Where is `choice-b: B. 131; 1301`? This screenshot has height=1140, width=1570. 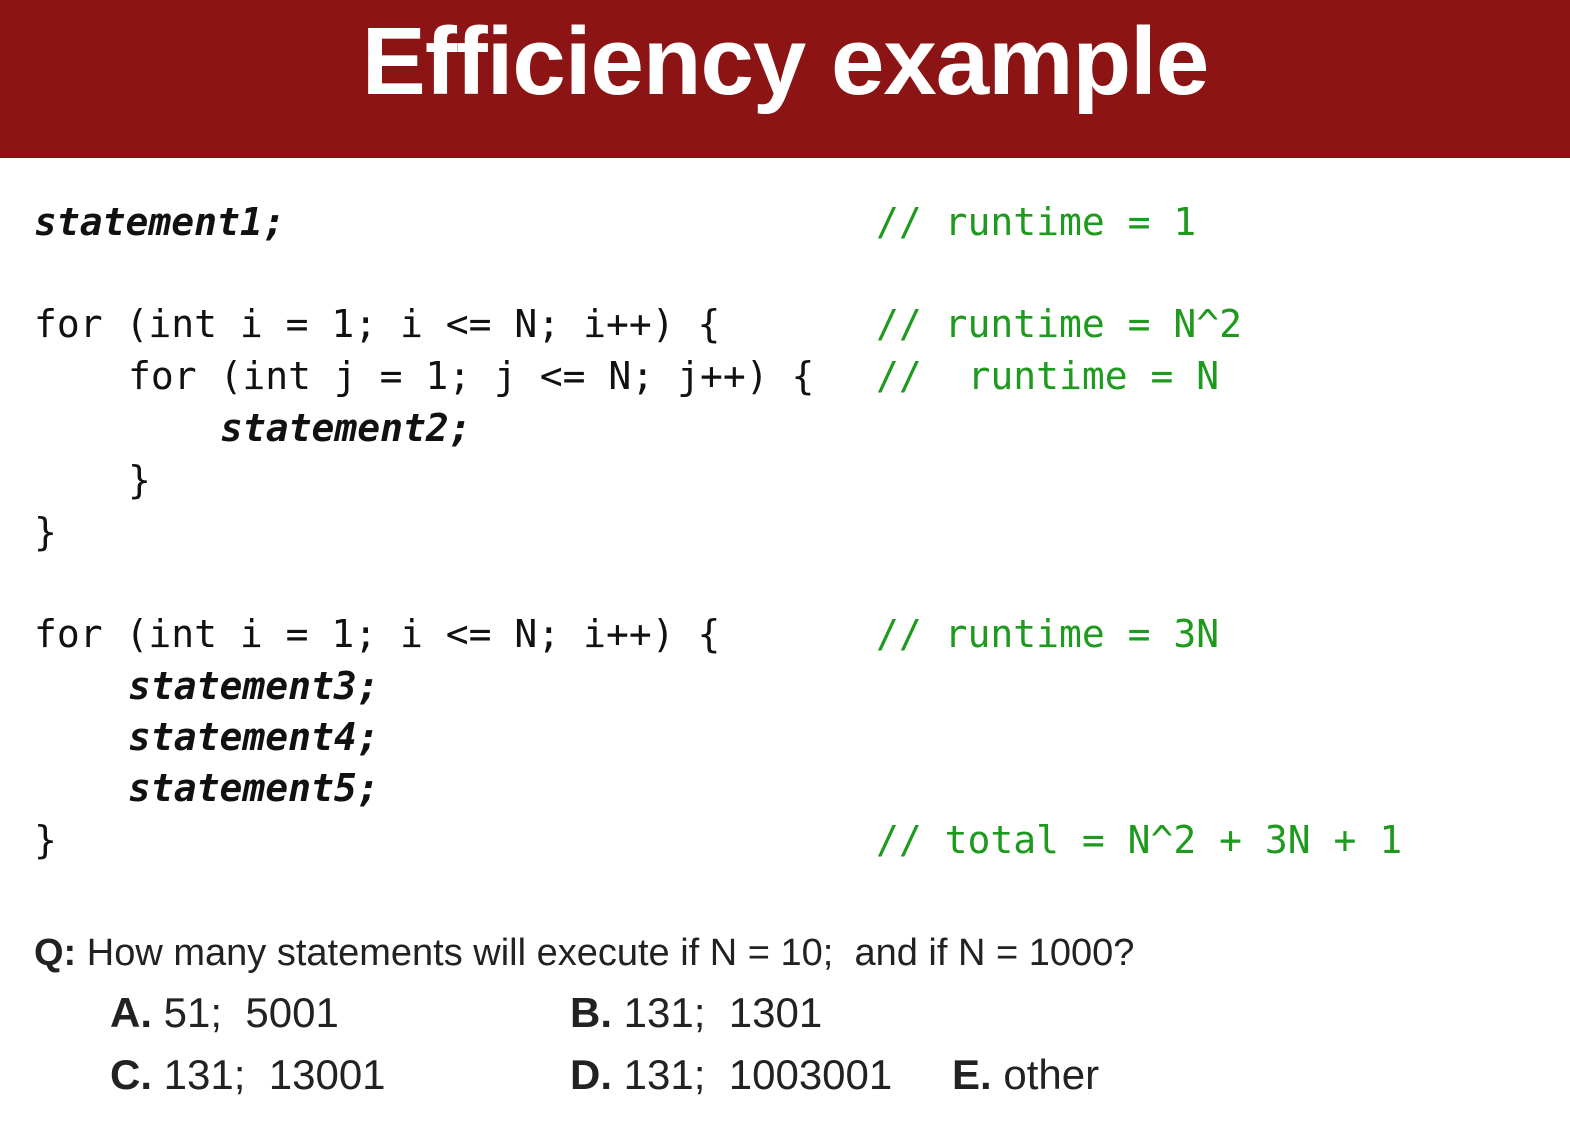
choice-b: B. 131; 1301 is located at coordinates (696, 1013).